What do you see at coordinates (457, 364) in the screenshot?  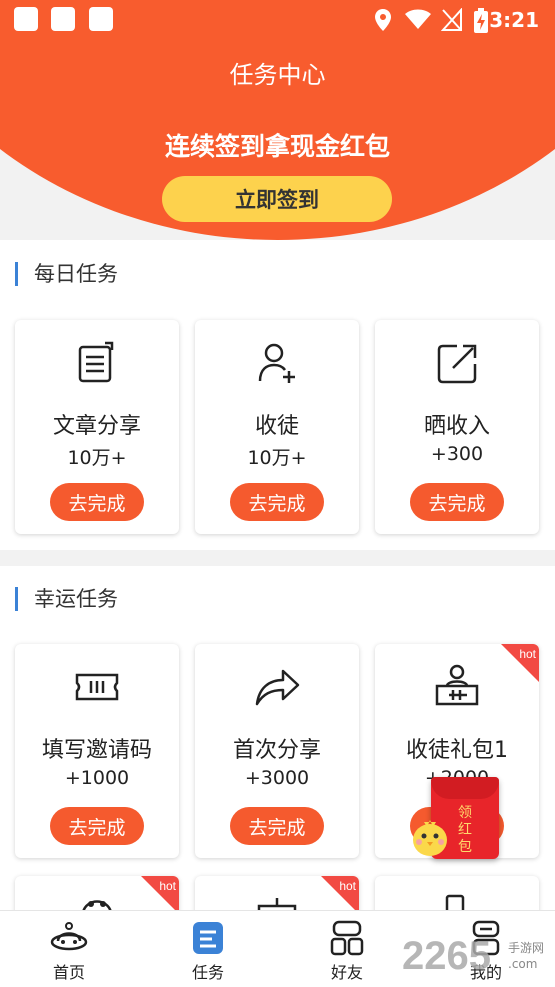 I see `share-out-icon` at bounding box center [457, 364].